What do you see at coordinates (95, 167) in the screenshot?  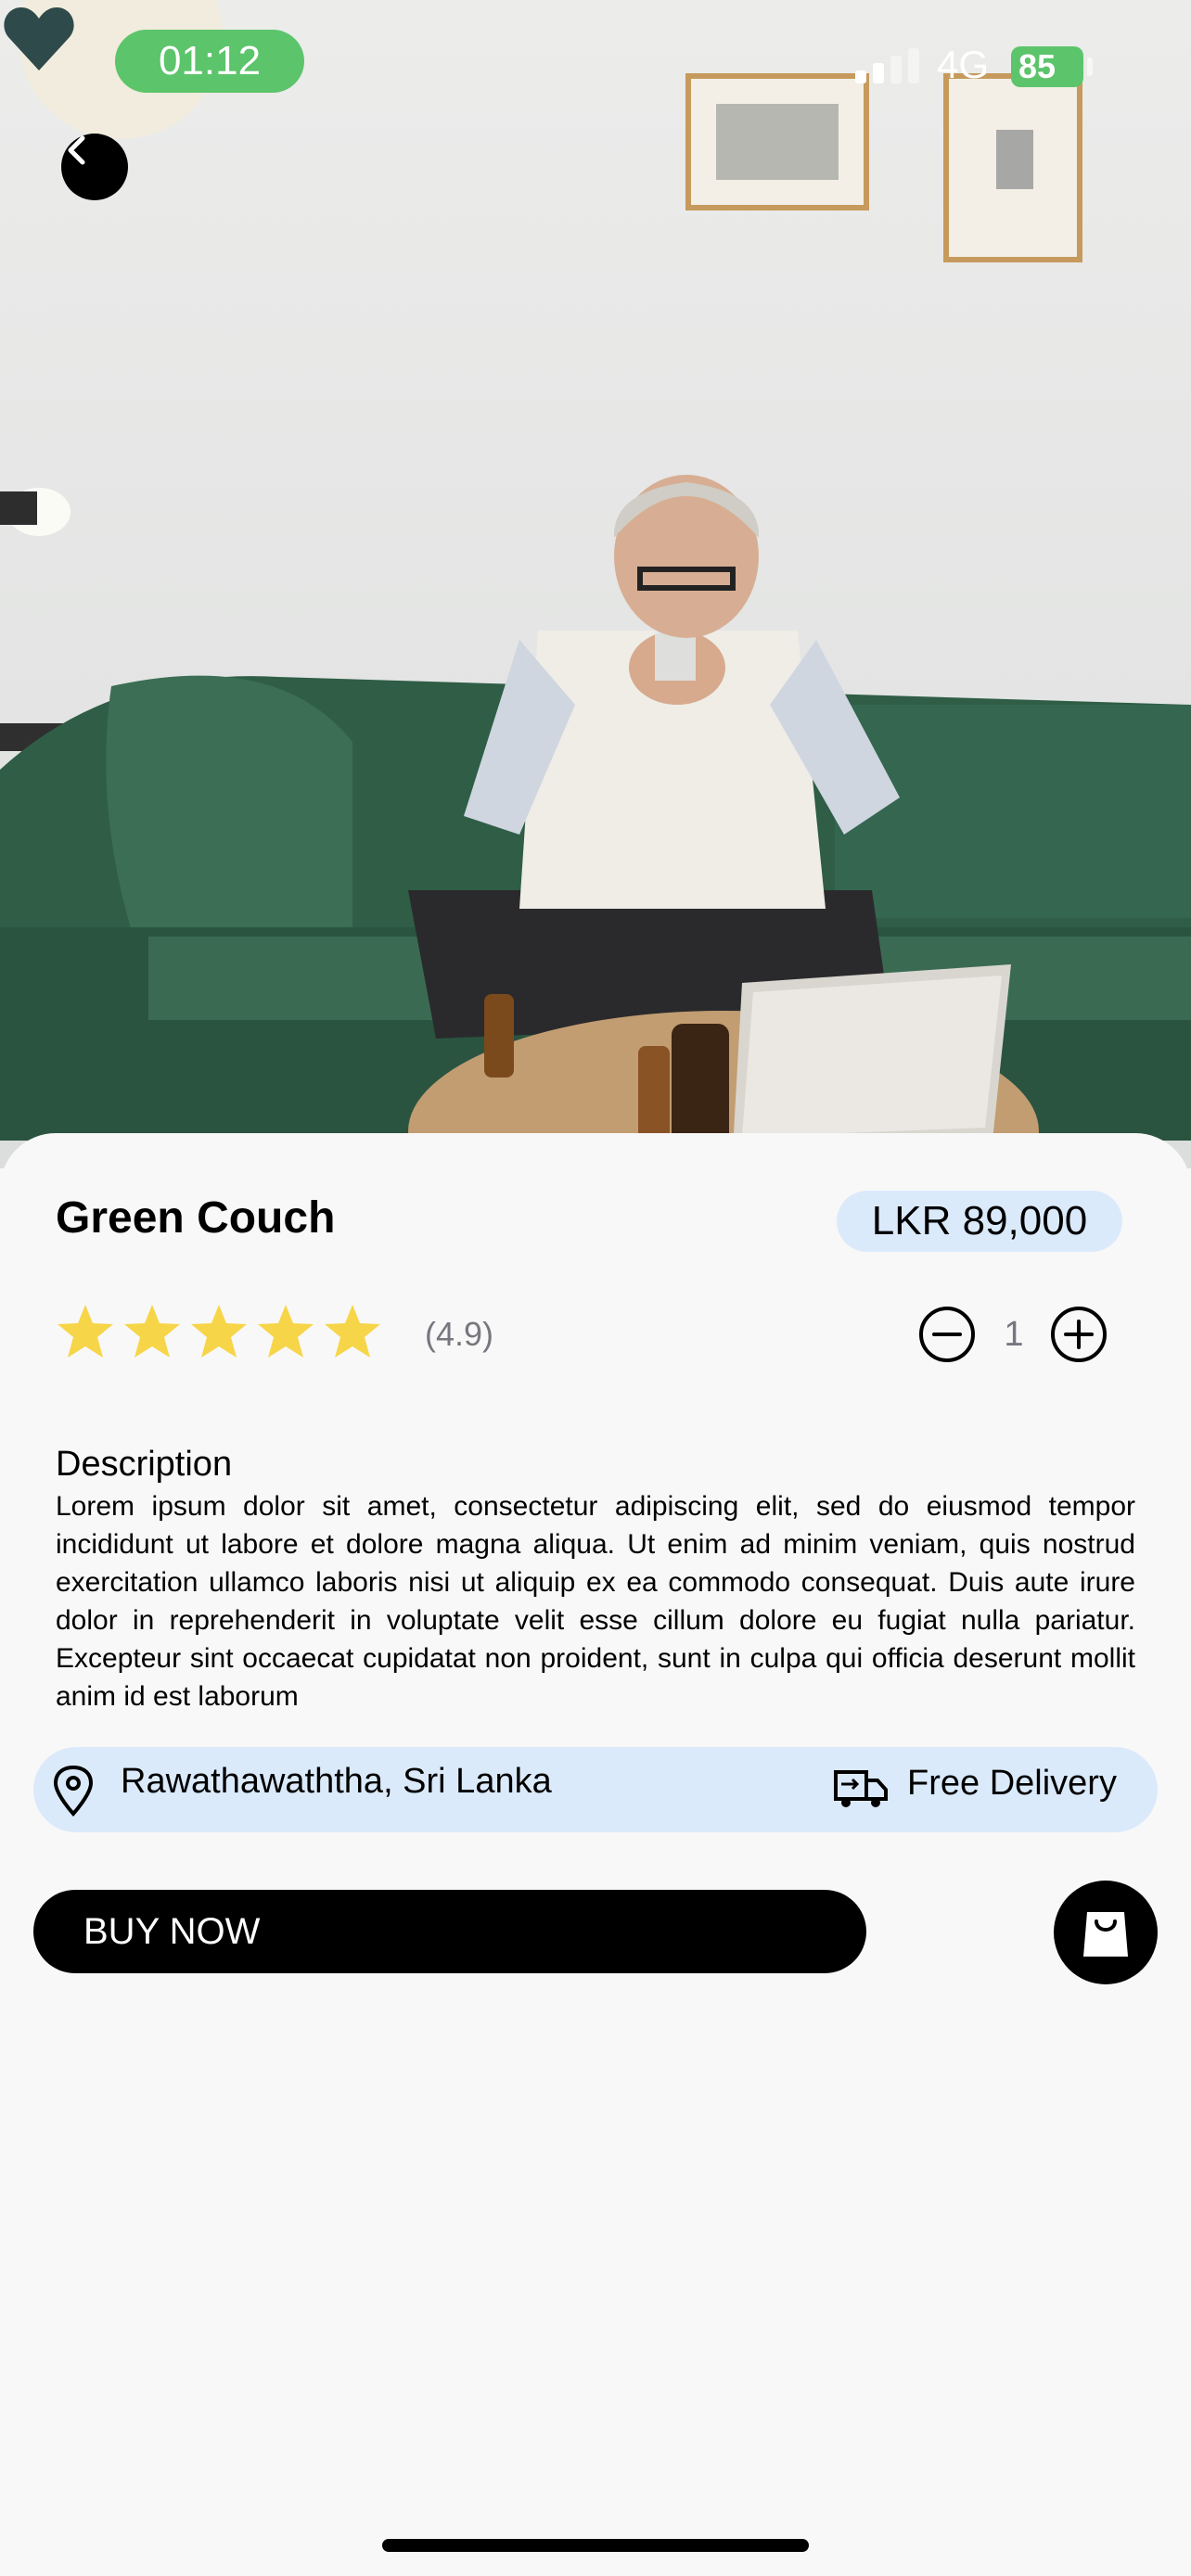 I see `back-button` at bounding box center [95, 167].